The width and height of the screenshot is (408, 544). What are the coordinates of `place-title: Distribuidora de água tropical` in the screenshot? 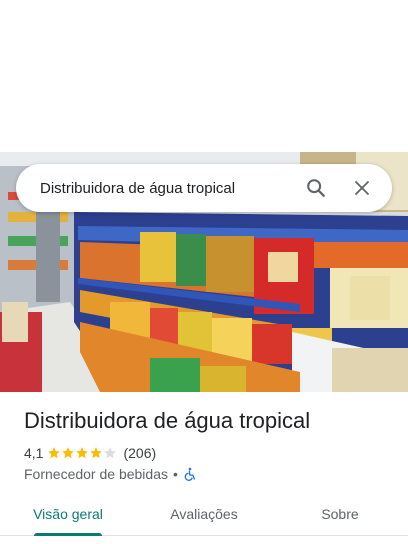 It's located at (167, 420).